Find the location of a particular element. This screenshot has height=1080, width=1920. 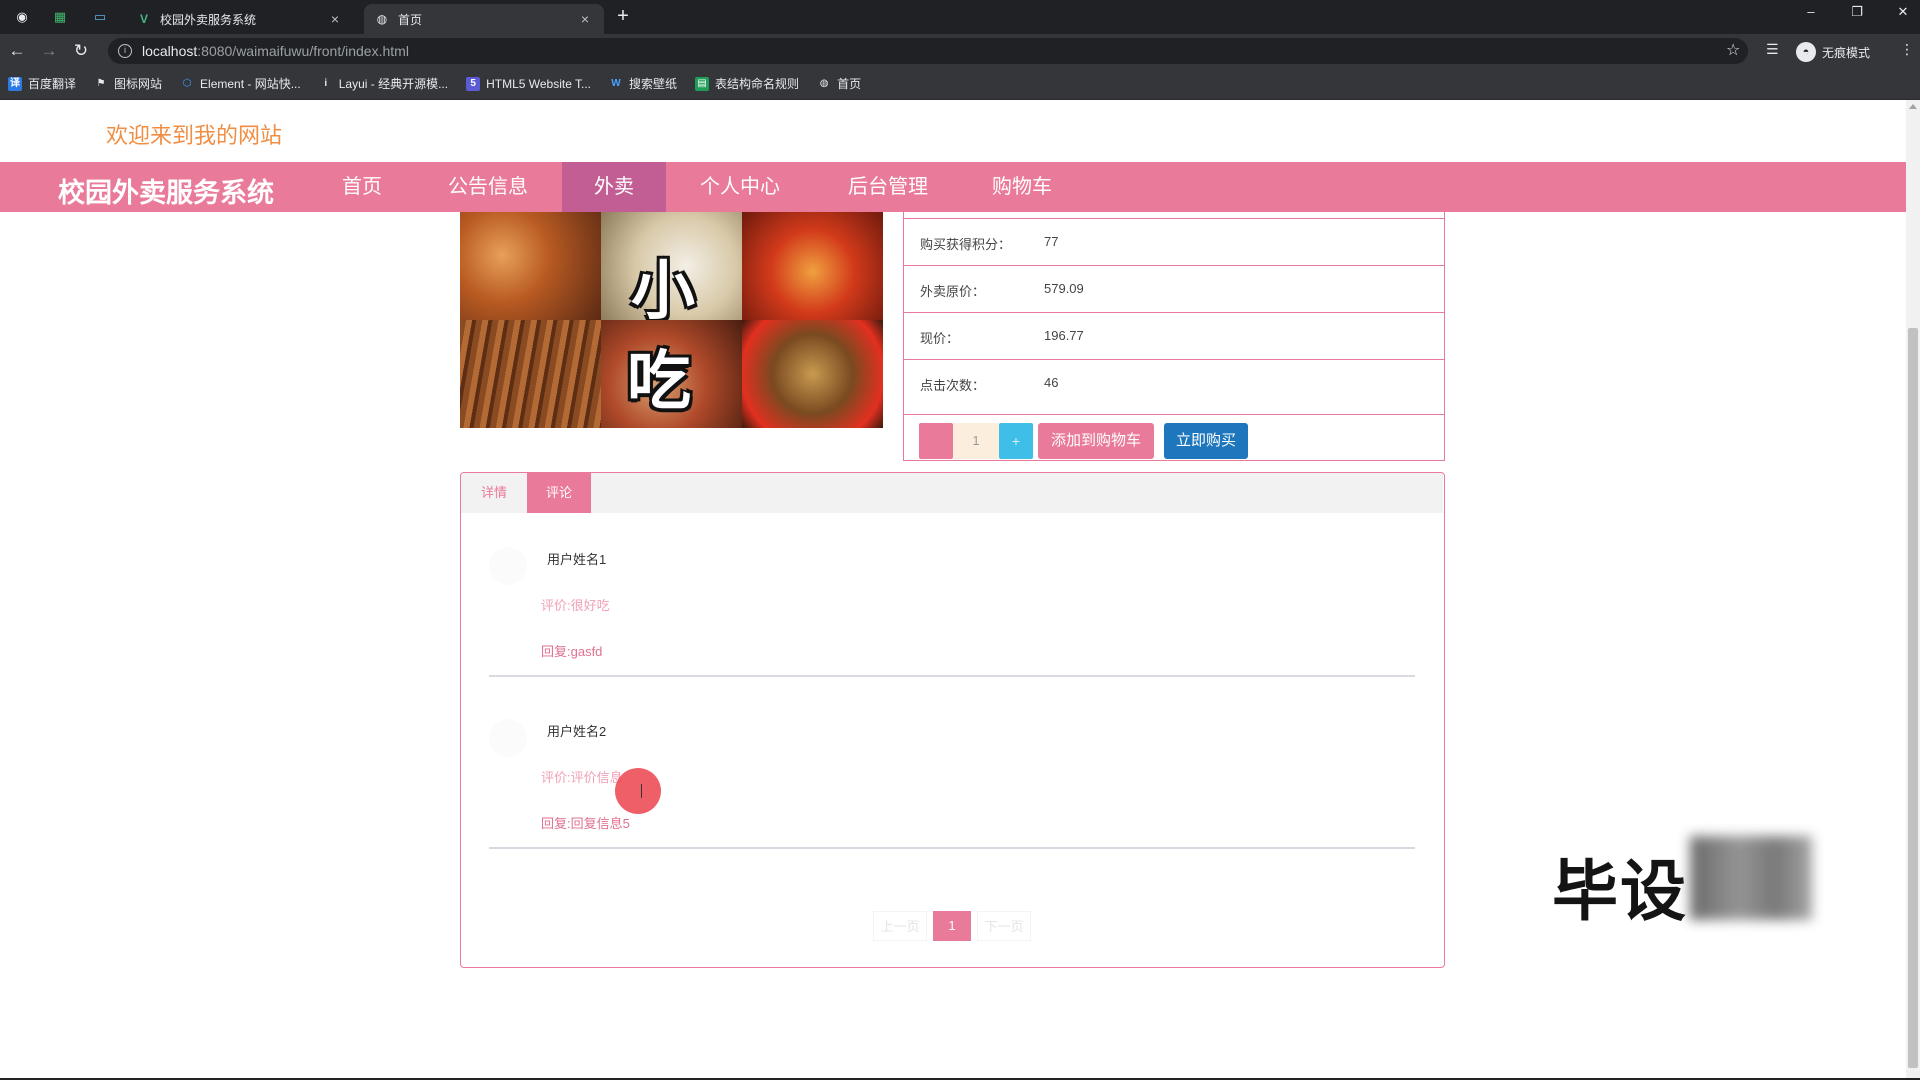

incognito-label: 无痕模式 is located at coordinates (1846, 52).